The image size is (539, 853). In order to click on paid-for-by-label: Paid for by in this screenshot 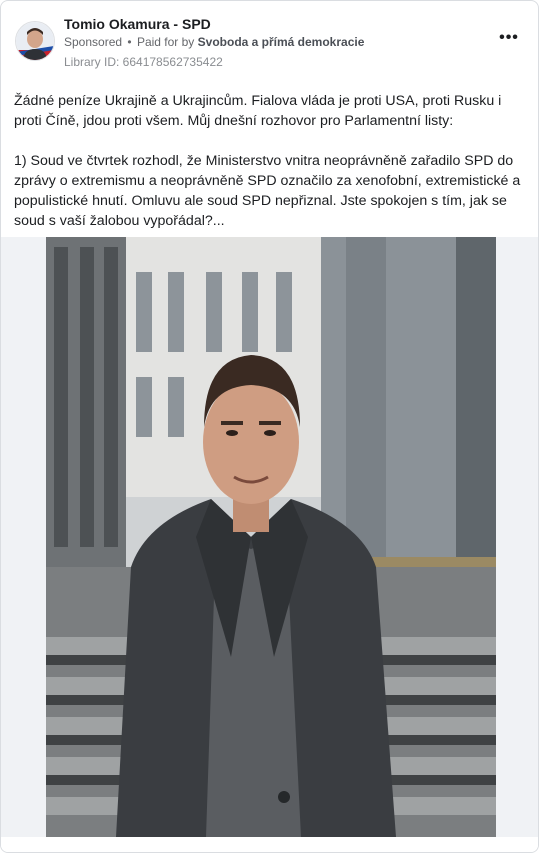, I will do `click(165, 42)`.